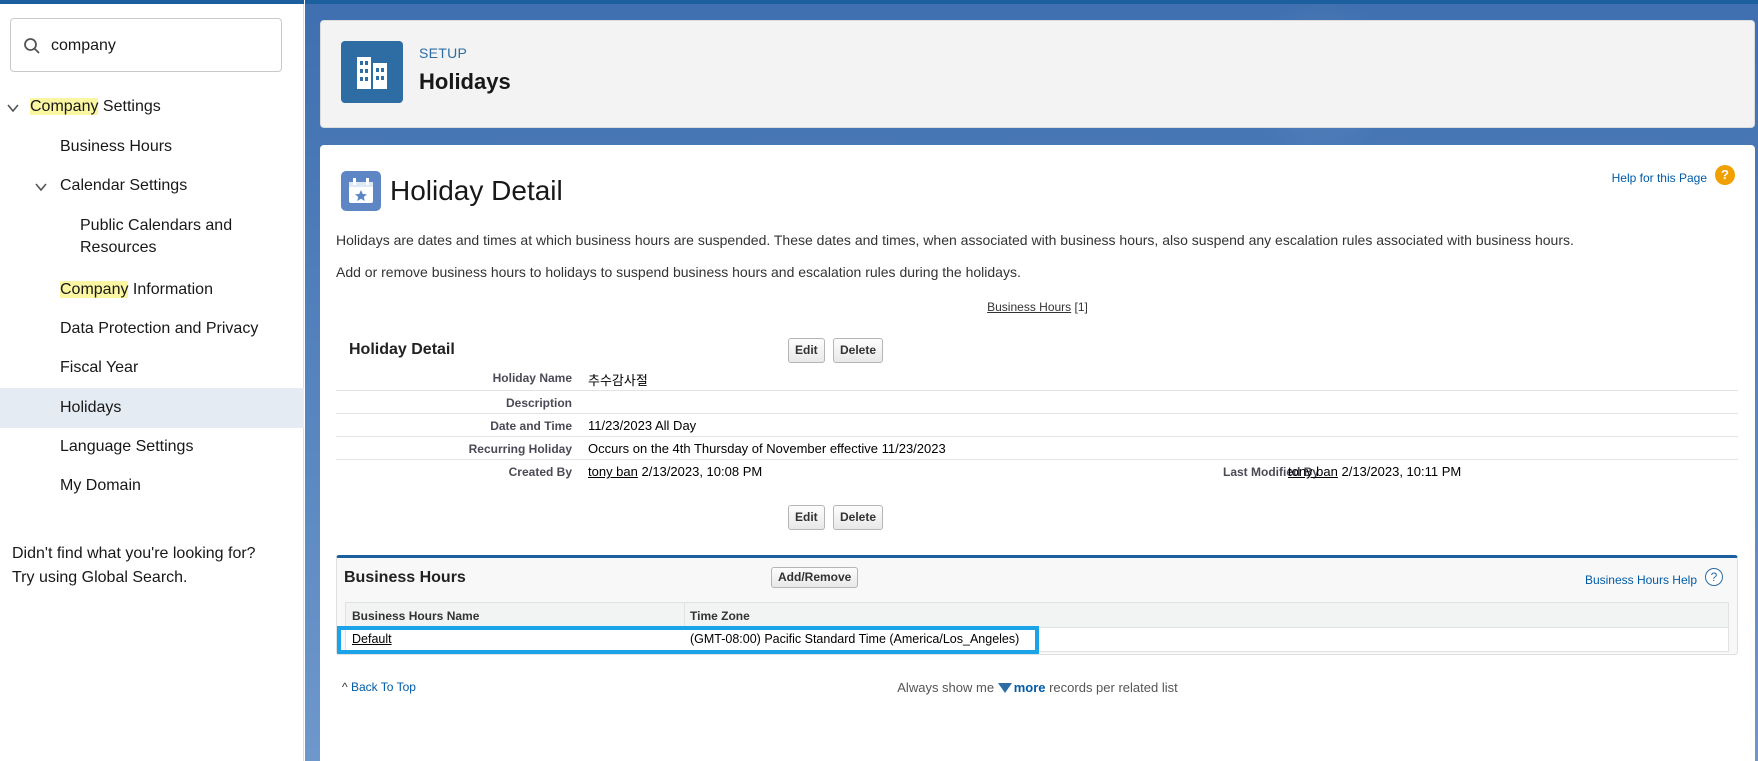  What do you see at coordinates (32, 46) in the screenshot?
I see `search-icon` at bounding box center [32, 46].